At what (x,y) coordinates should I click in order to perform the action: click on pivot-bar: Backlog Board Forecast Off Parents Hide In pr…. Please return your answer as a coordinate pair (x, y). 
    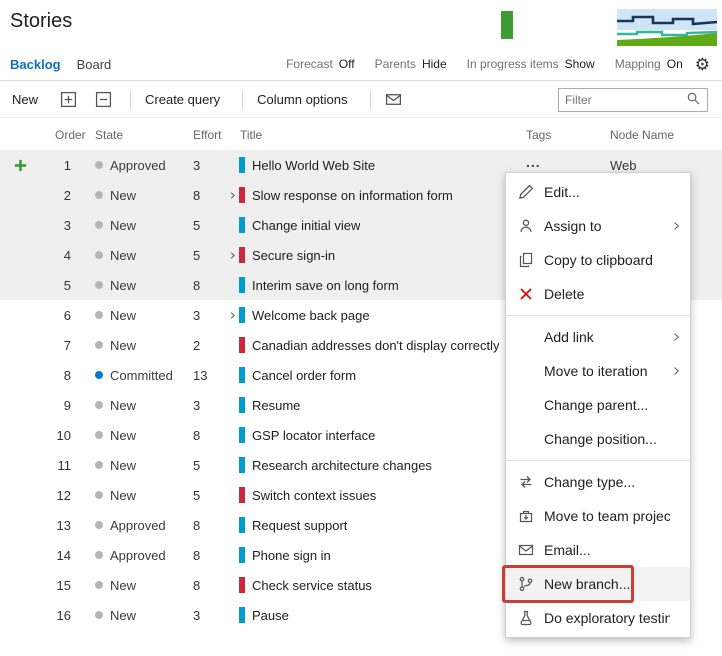
    Looking at the image, I should click on (361, 64).